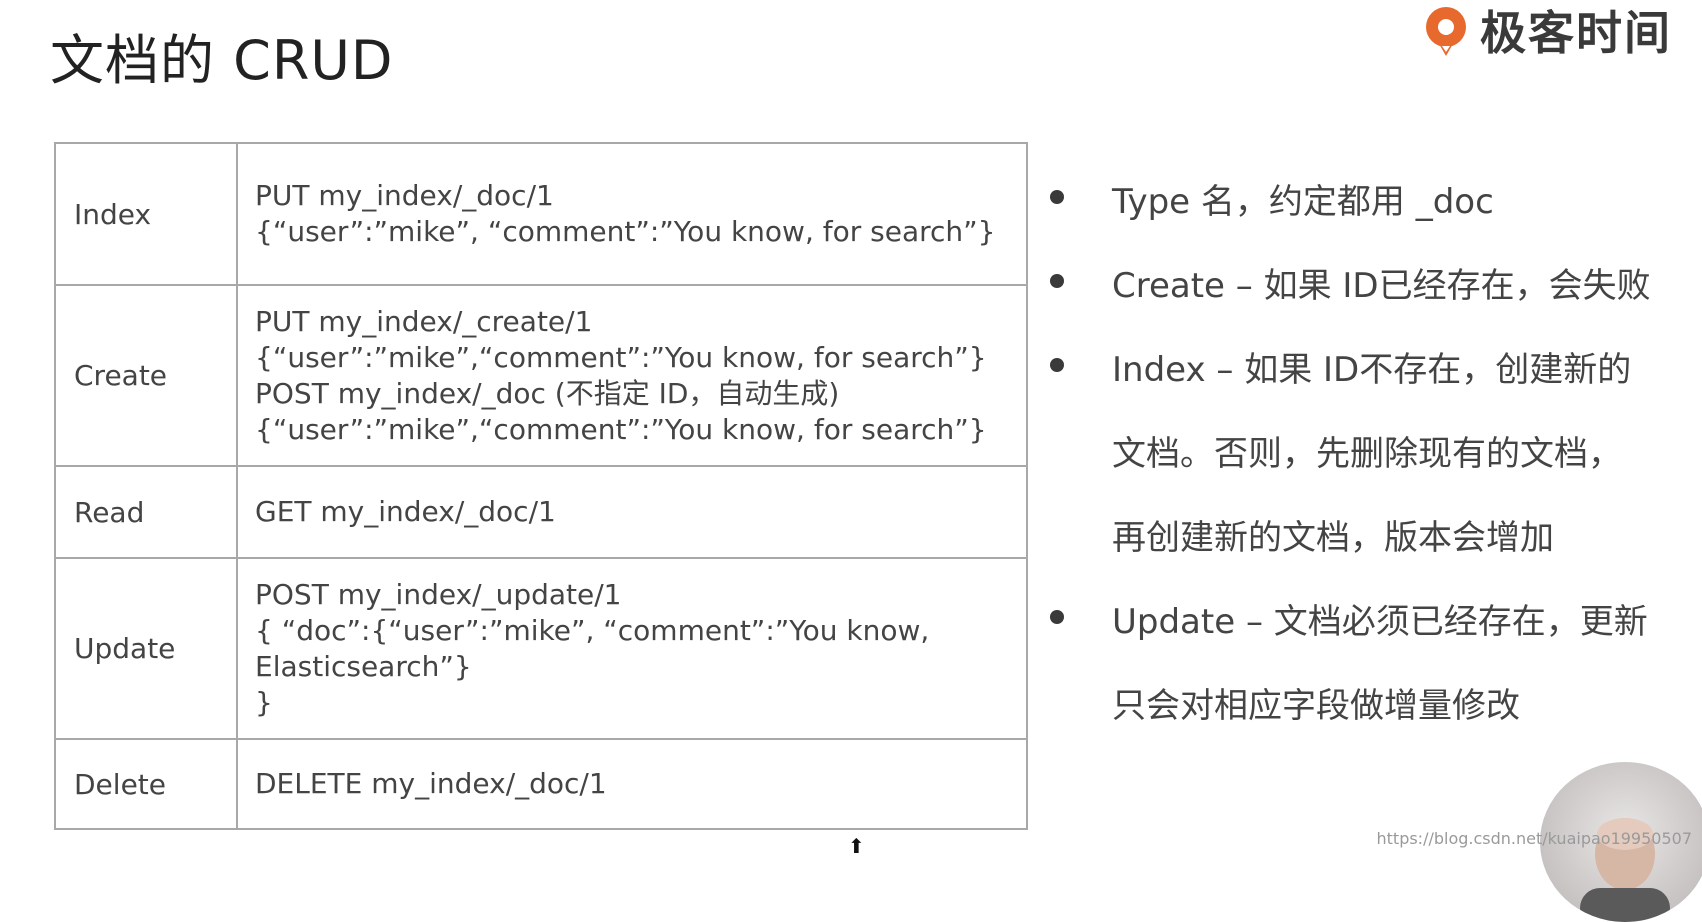  Describe the element at coordinates (424, 321) in the screenshot. I see `code-line: PUT my_index/_create/1` at that location.